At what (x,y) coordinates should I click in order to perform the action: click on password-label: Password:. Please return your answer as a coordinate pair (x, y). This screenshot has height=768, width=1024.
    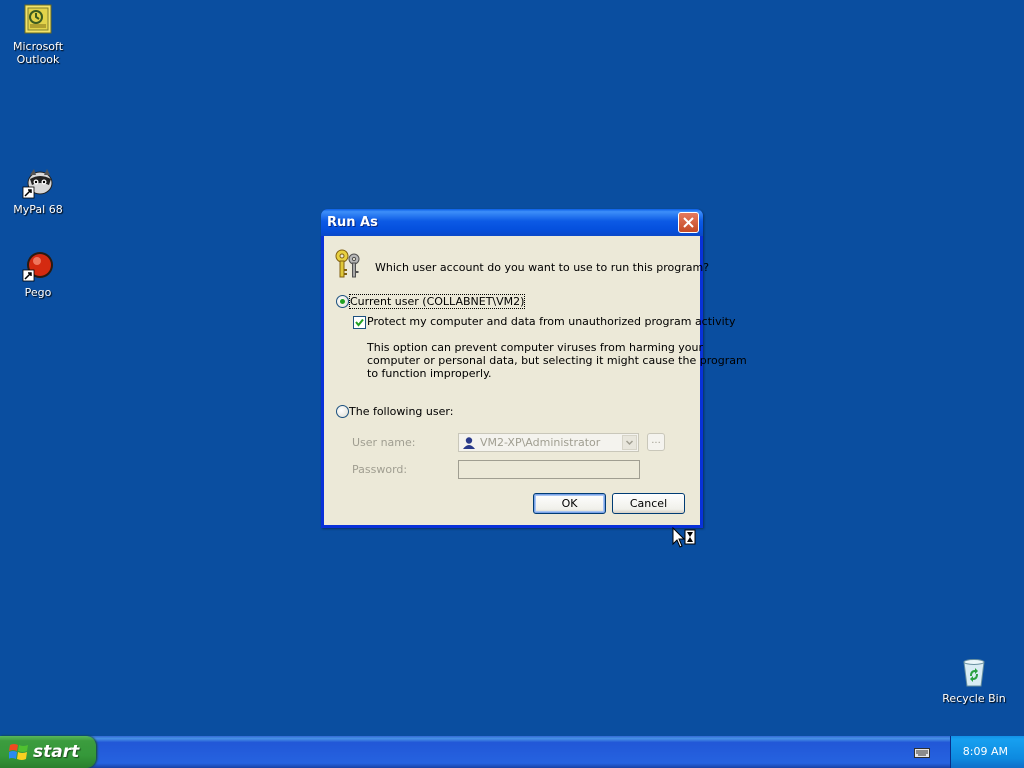
    Looking at the image, I should click on (380, 469).